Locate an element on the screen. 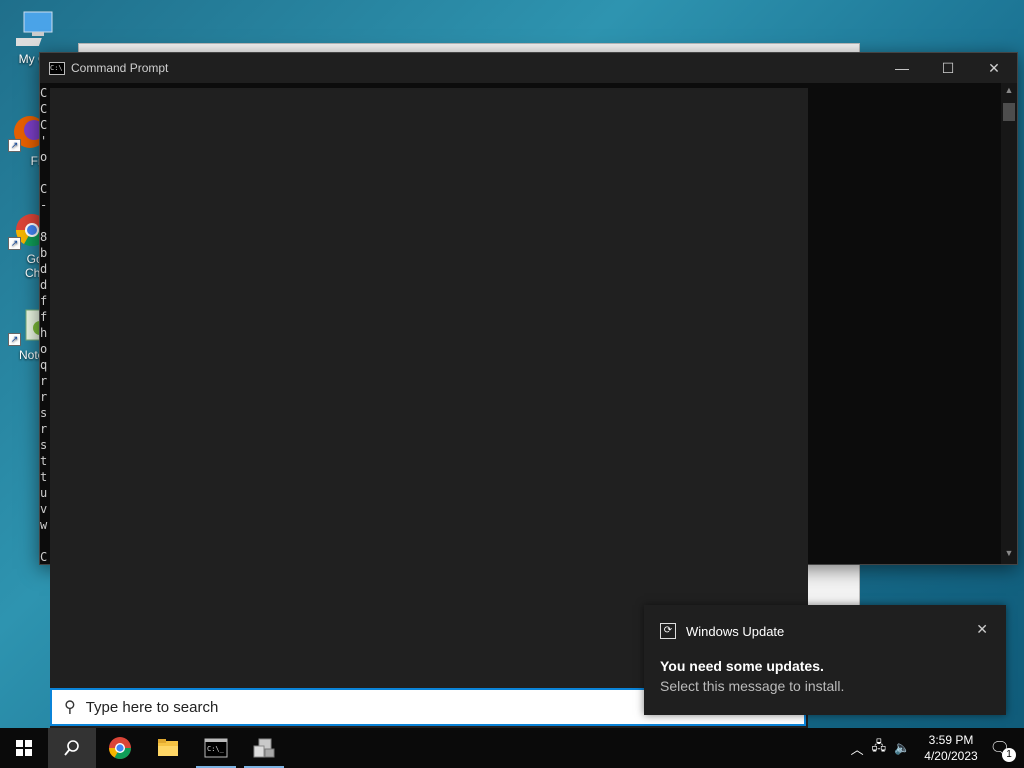 This screenshot has width=1024, height=768. window-title: Command Prompt is located at coordinates (120, 68).